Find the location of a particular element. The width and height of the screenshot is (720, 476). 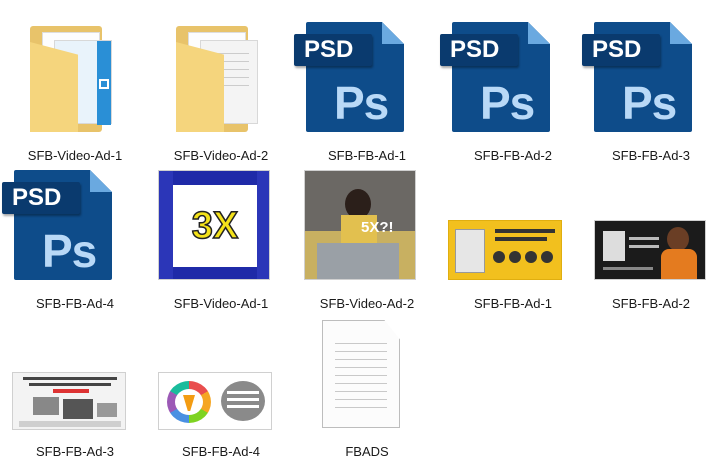

file-item-sfb-fb-ad-4-image: SFB-FB-Ad-4 is located at coordinates (221, 391).